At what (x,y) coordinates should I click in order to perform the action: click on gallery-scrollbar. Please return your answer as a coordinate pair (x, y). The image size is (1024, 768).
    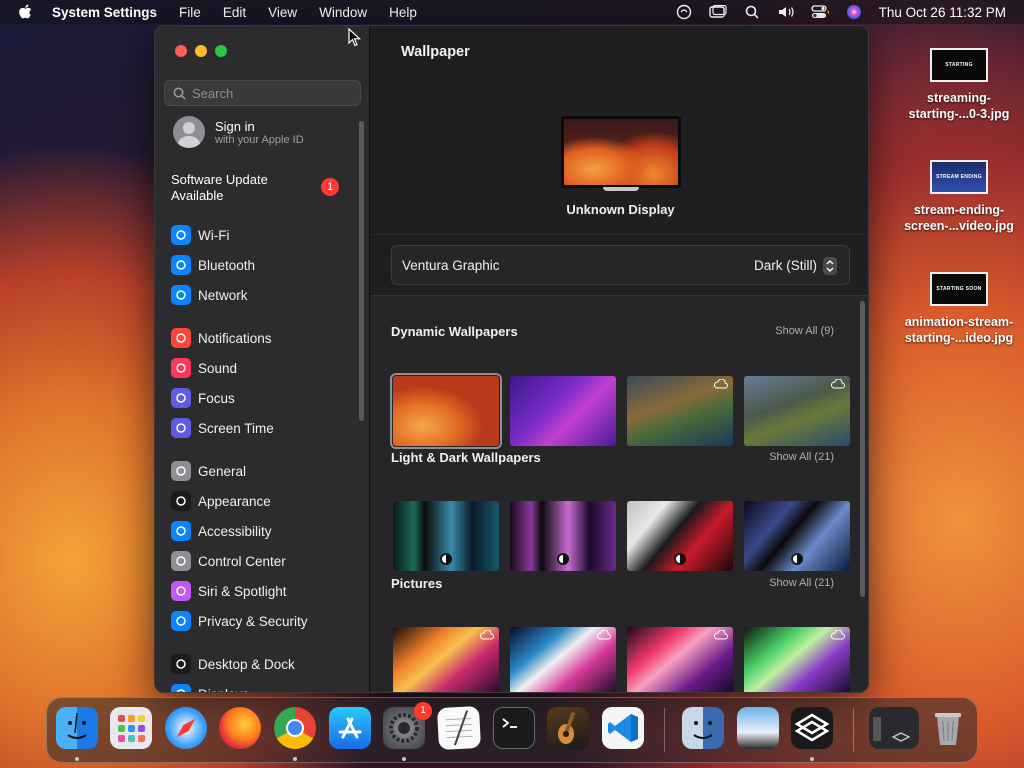
    Looking at the image, I should click on (862, 449).